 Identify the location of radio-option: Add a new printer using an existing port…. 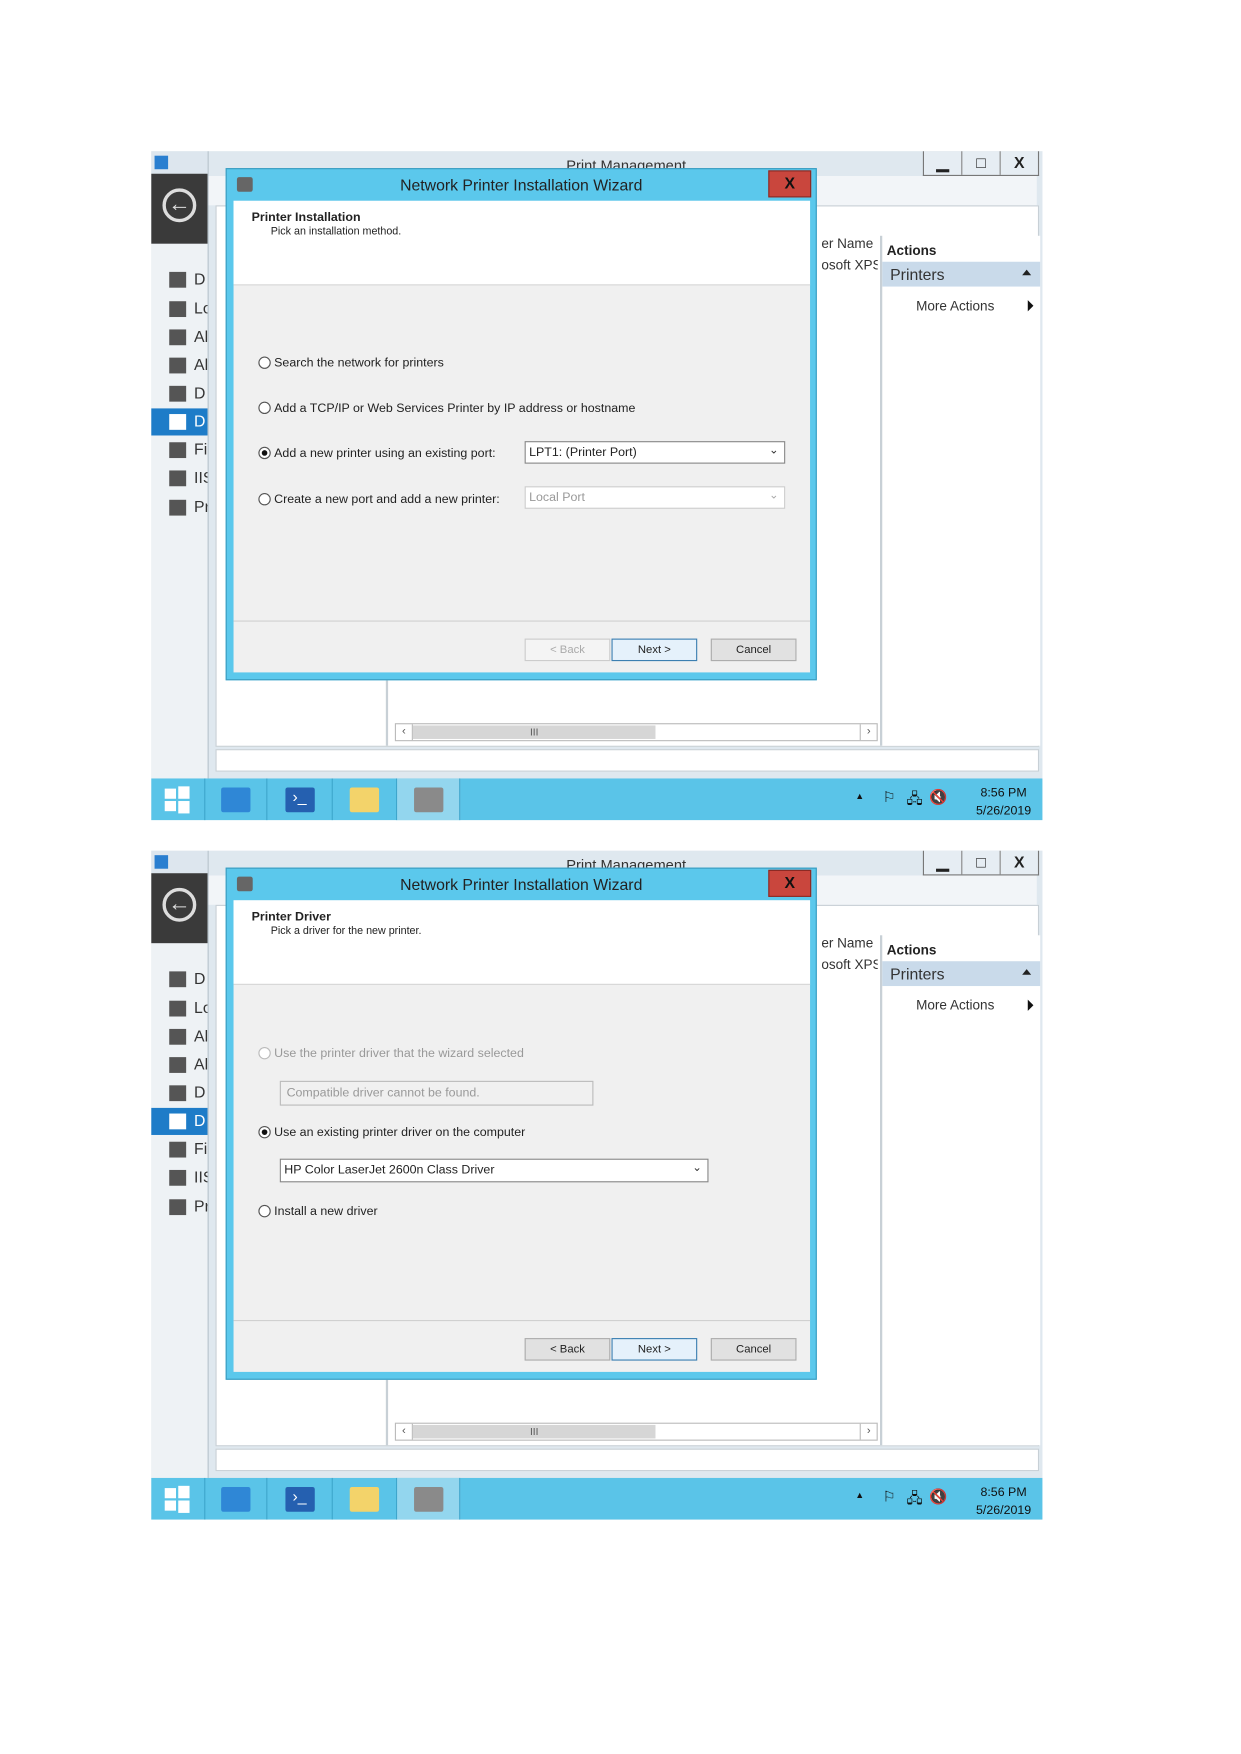
(377, 453).